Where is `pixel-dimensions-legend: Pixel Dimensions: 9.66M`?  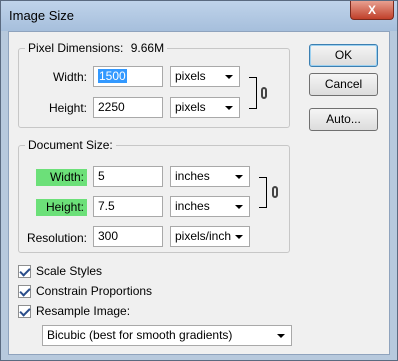
pixel-dimensions-legend: Pixel Dimensions: 9.66M is located at coordinates (96, 48).